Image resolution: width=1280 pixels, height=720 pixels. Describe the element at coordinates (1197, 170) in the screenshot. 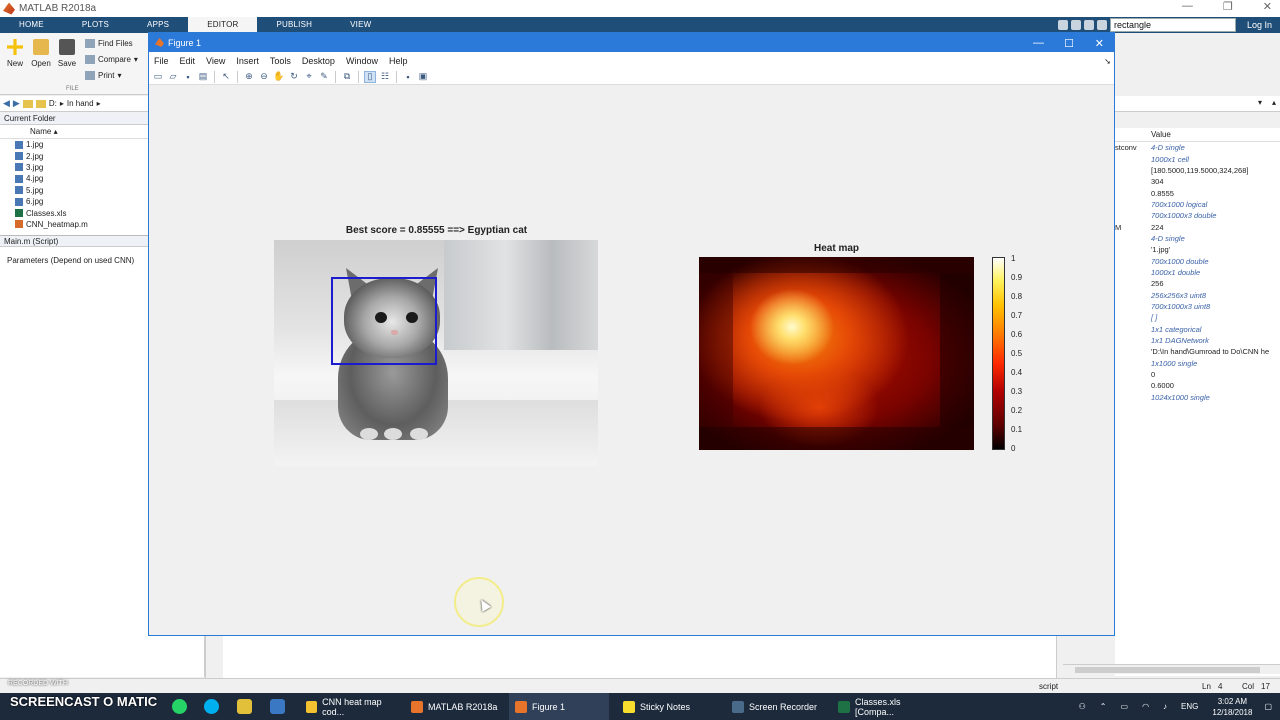

I see `workspace-row: [180.5000,119.5000,324,268]` at that location.